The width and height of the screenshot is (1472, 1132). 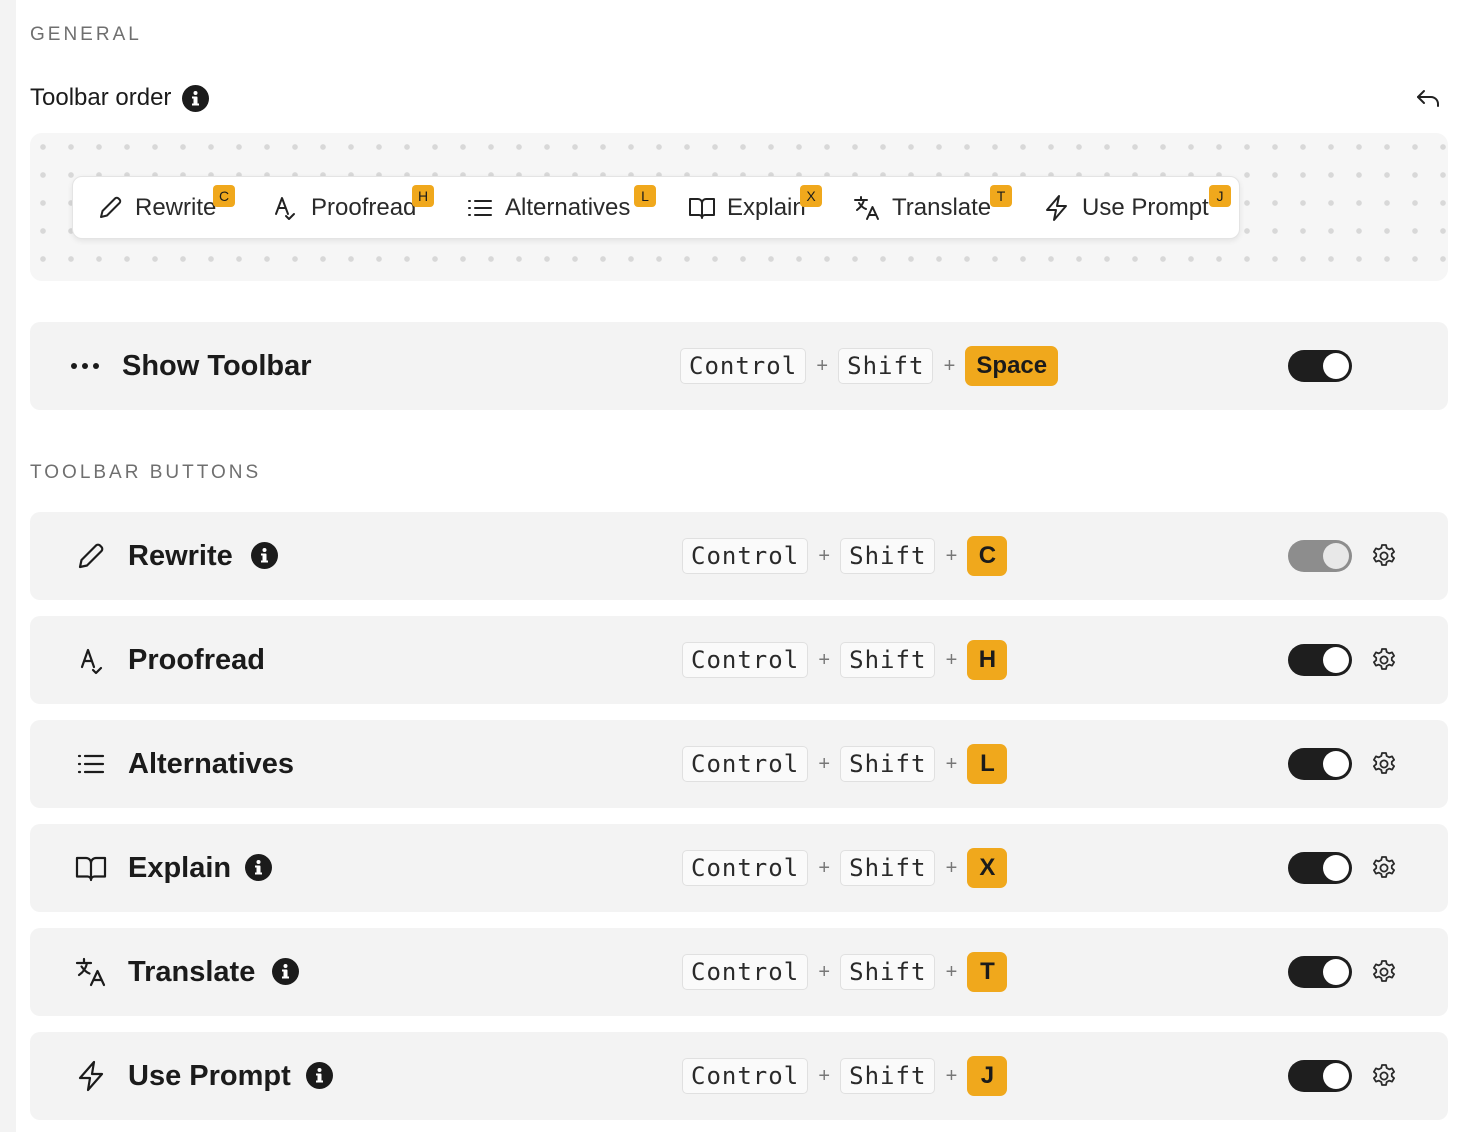 I want to click on key-accent: T, so click(x=987, y=972).